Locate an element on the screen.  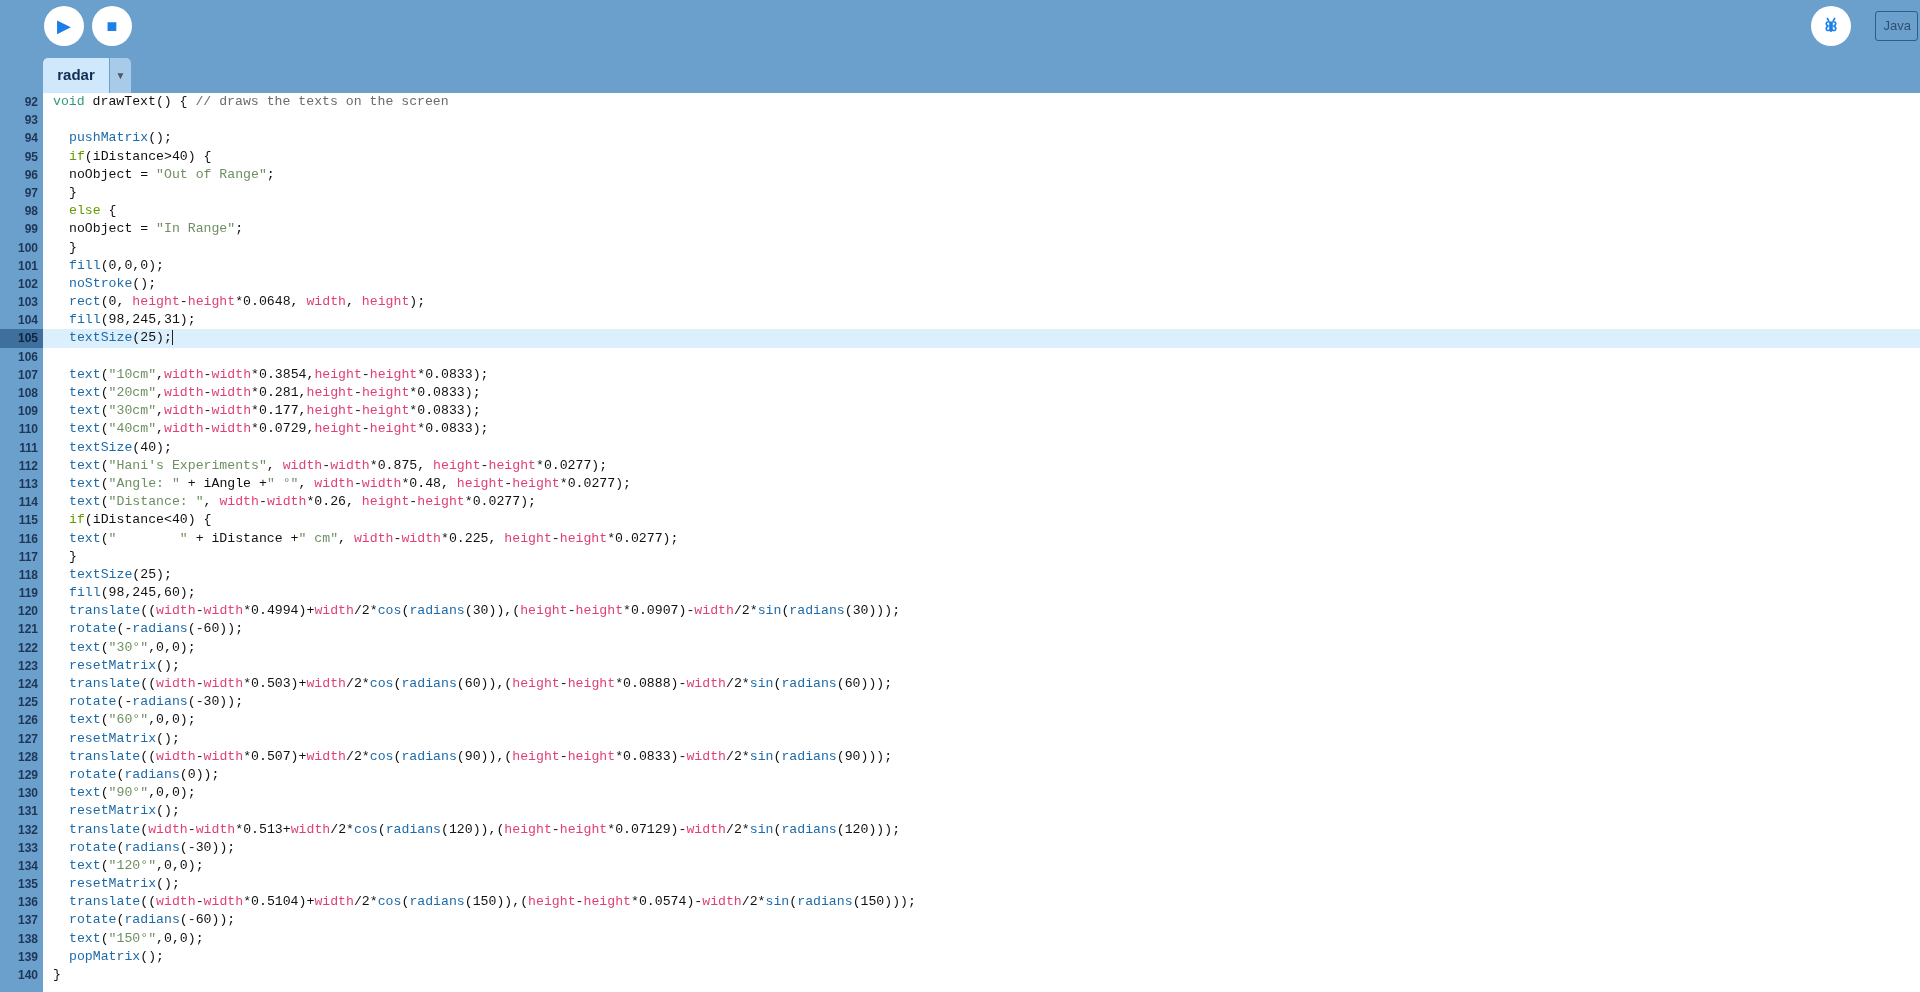
code-line: text("30°",0,0); is located at coordinates (132, 647).